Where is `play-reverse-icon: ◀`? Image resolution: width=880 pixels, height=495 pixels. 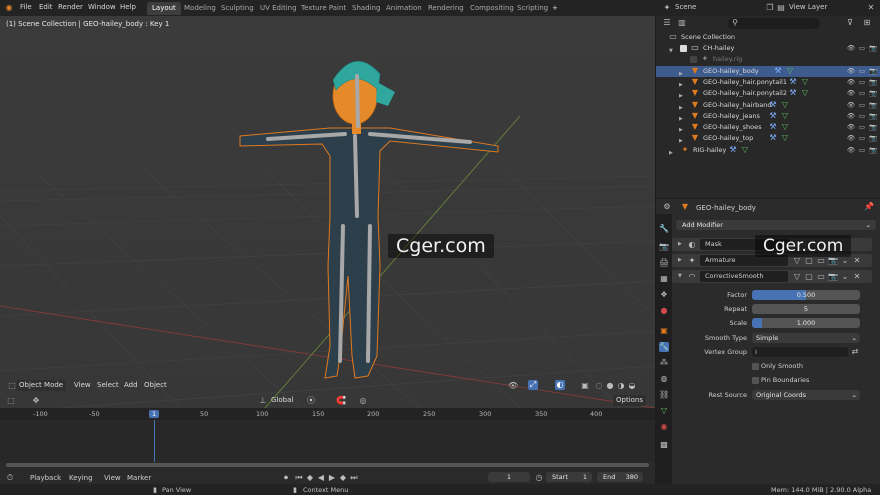 play-reverse-icon: ◀ is located at coordinates (321, 478).